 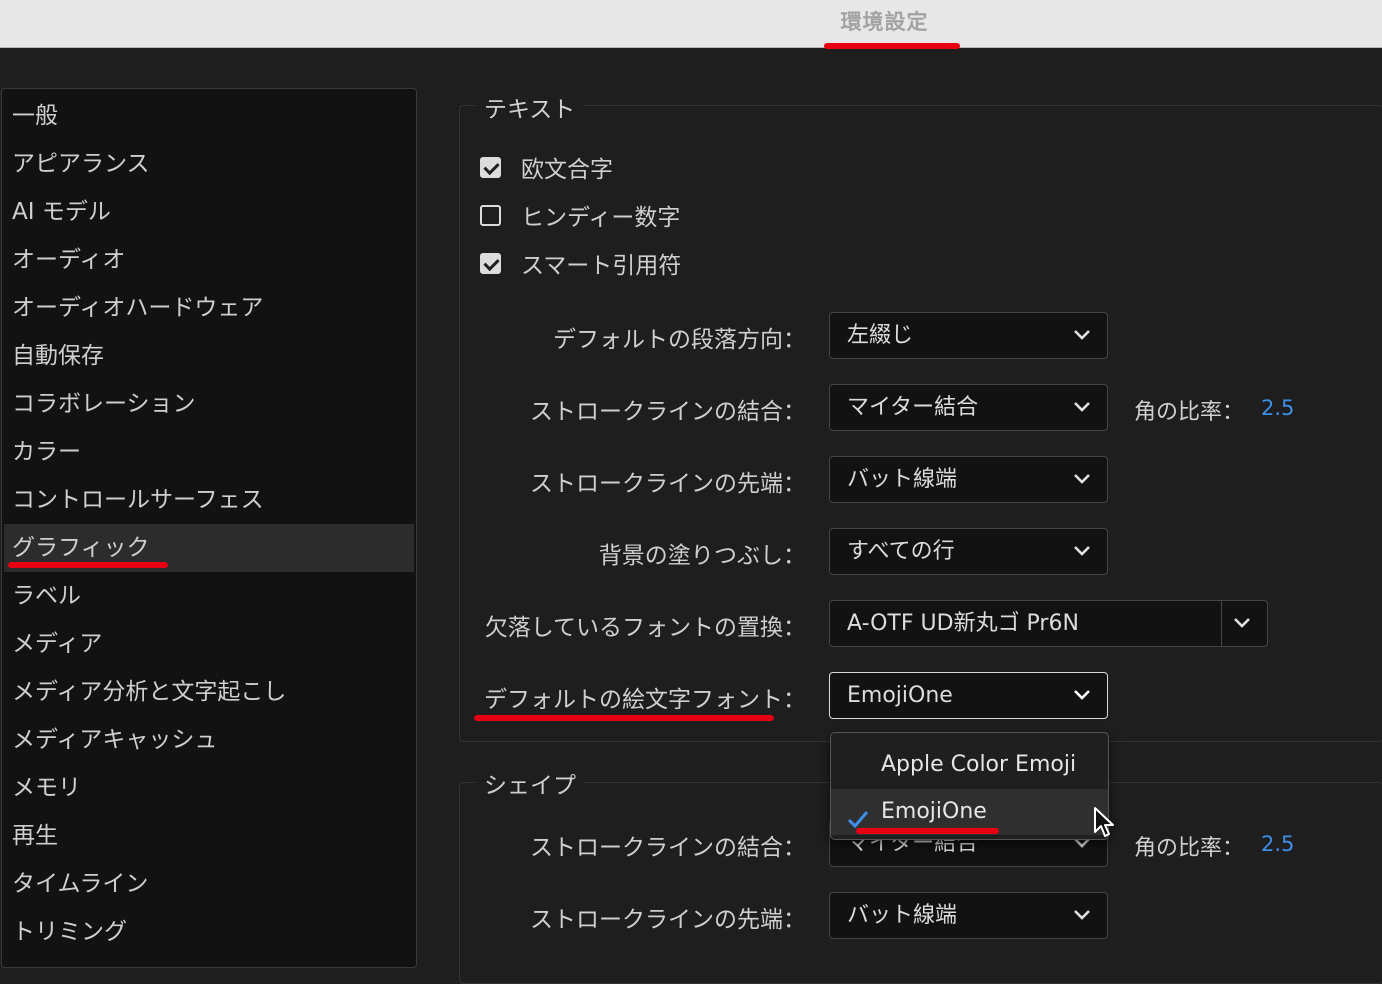 What do you see at coordinates (913, 407) in the screenshot?
I see `stroke-join-value: マイター結合` at bounding box center [913, 407].